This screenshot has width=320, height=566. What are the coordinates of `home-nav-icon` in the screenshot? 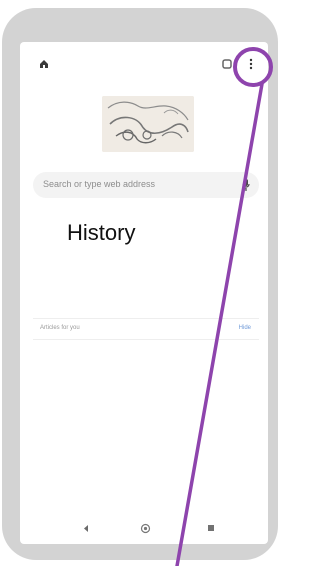 It's located at (145, 528).